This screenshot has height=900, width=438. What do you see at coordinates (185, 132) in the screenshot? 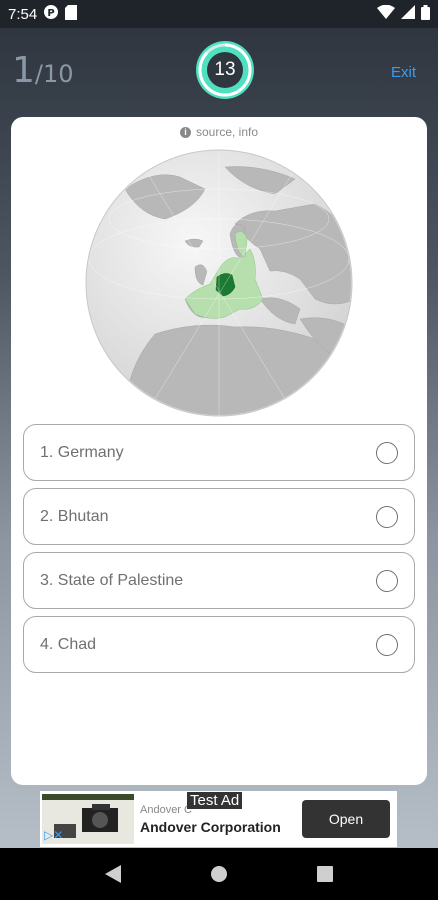
I see `info-icon: i` at bounding box center [185, 132].